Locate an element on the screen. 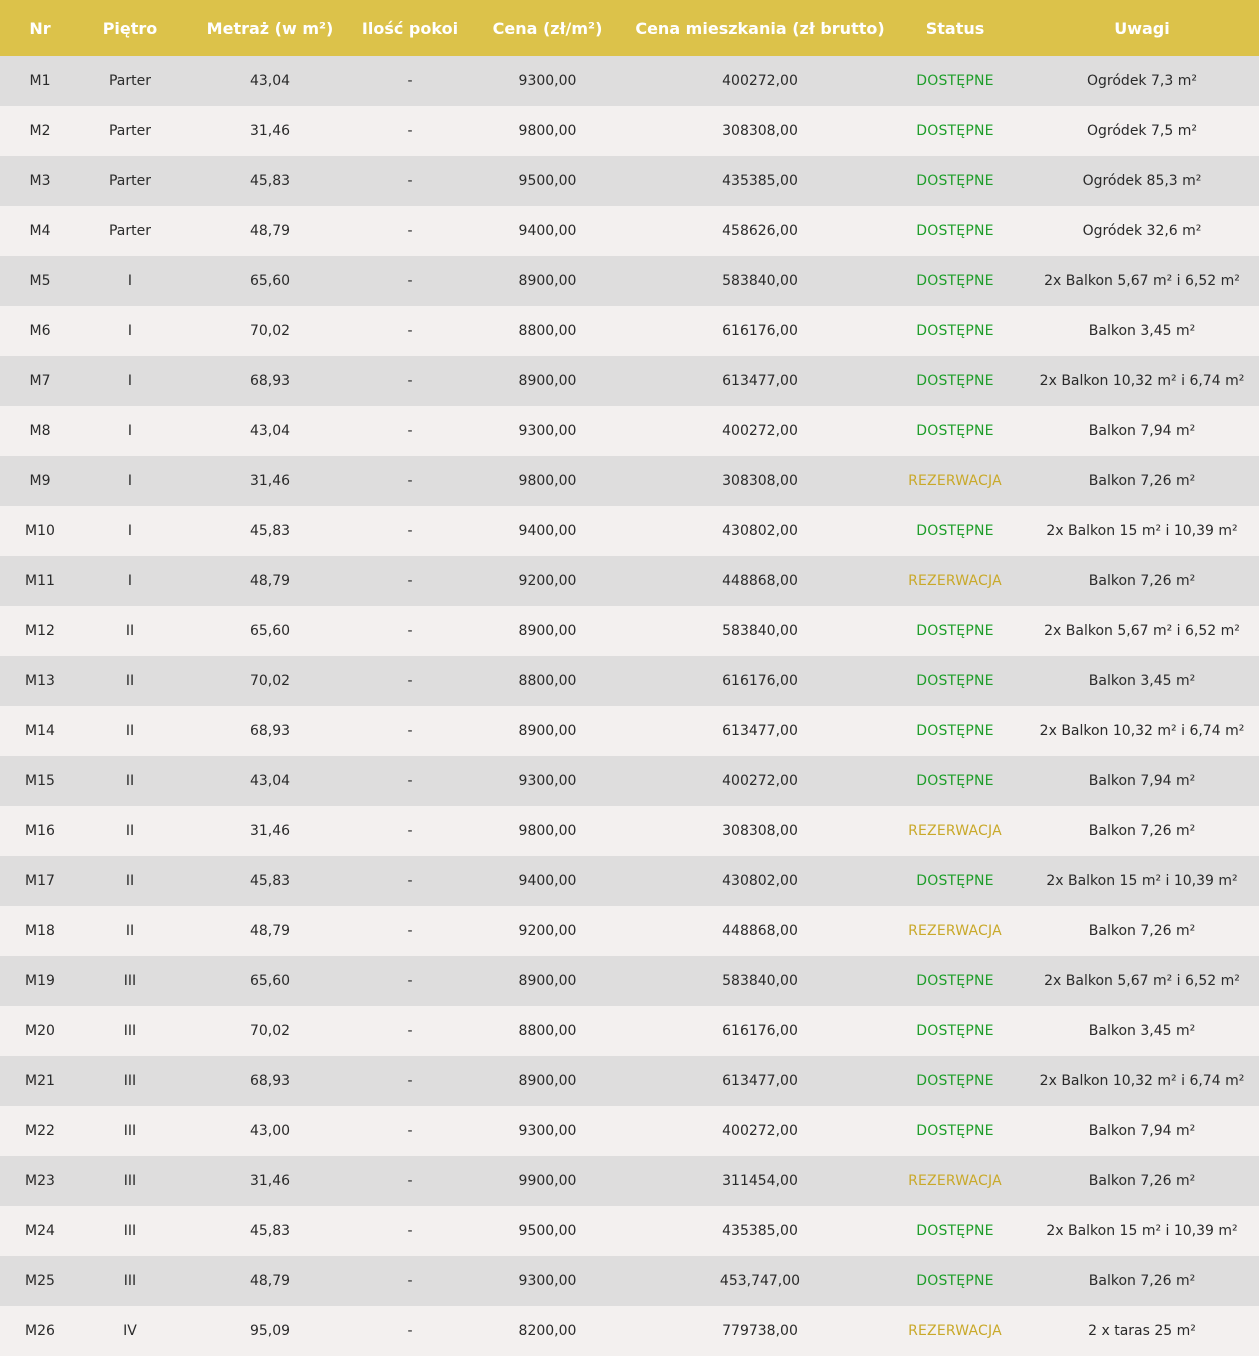 Image resolution: width=1259 pixels, height=1356 pixels. cell-nr: M15 is located at coordinates (40, 781).